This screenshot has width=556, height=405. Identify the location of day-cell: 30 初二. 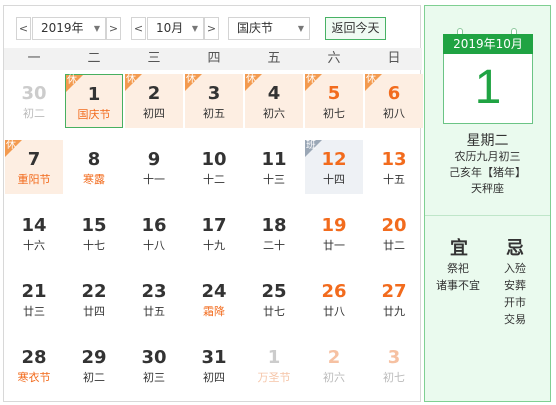
(34, 101).